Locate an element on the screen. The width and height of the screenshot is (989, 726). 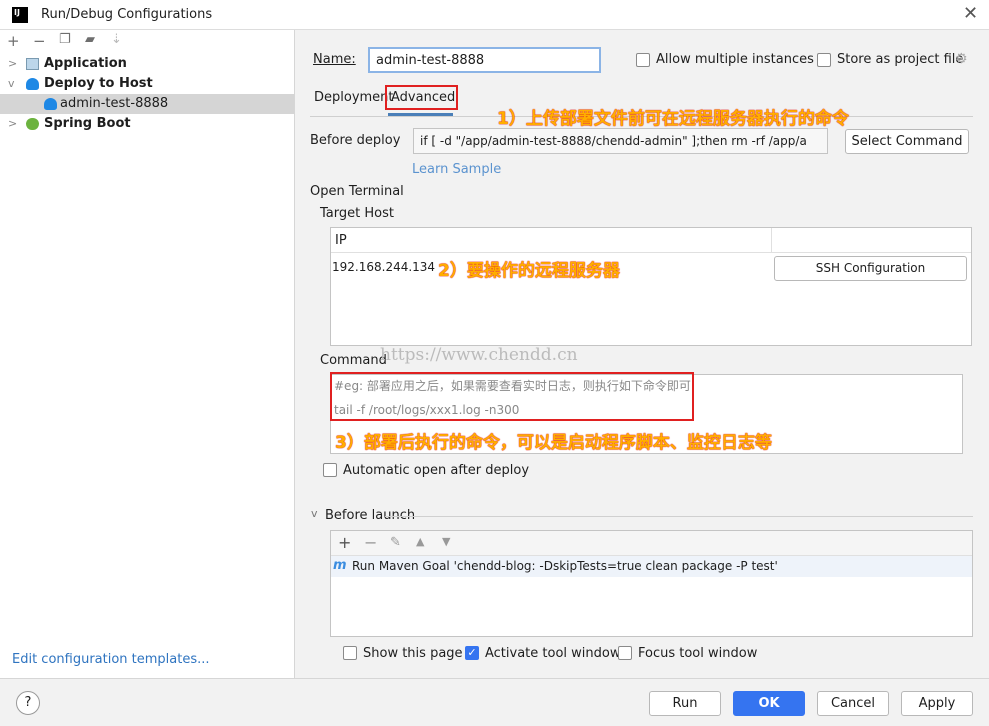
divider is located at coordinates (679, 516).